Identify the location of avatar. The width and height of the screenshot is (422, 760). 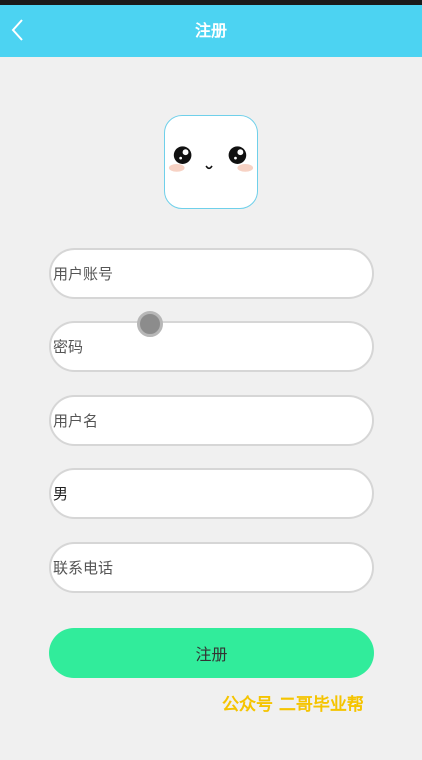
(211, 162).